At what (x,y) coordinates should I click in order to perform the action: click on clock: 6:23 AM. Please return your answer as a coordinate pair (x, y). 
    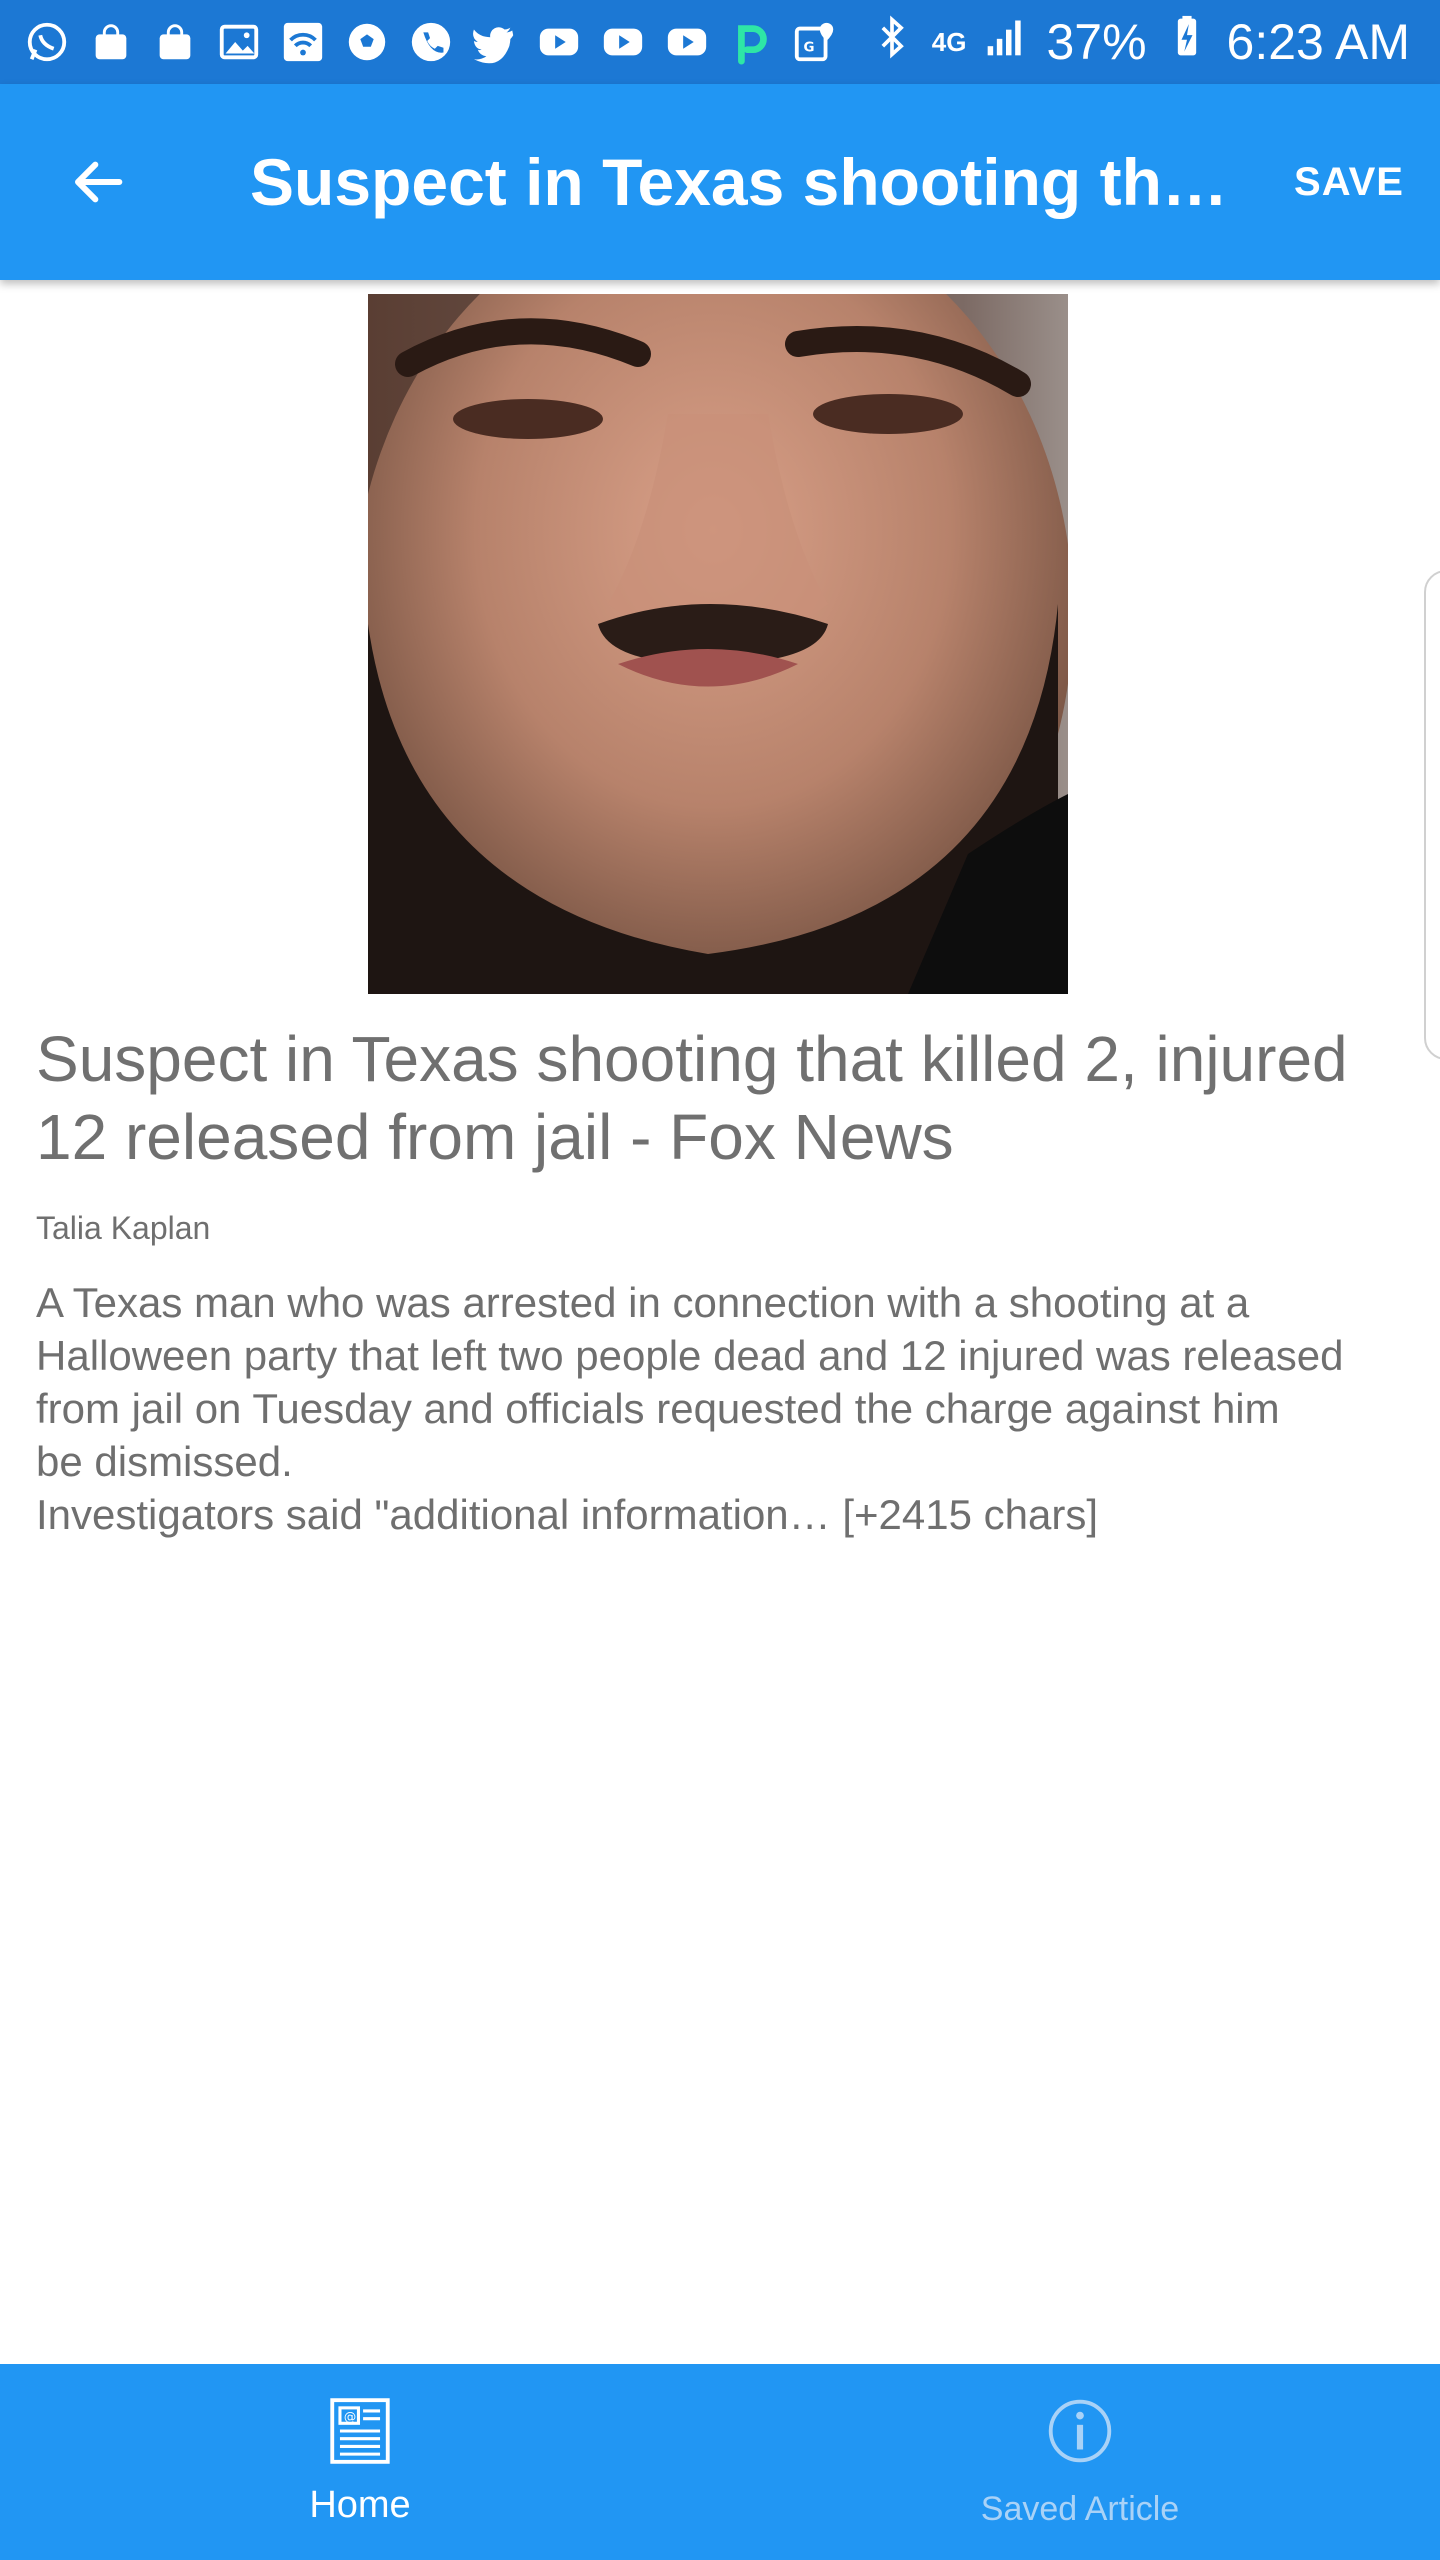
    Looking at the image, I should click on (1318, 42).